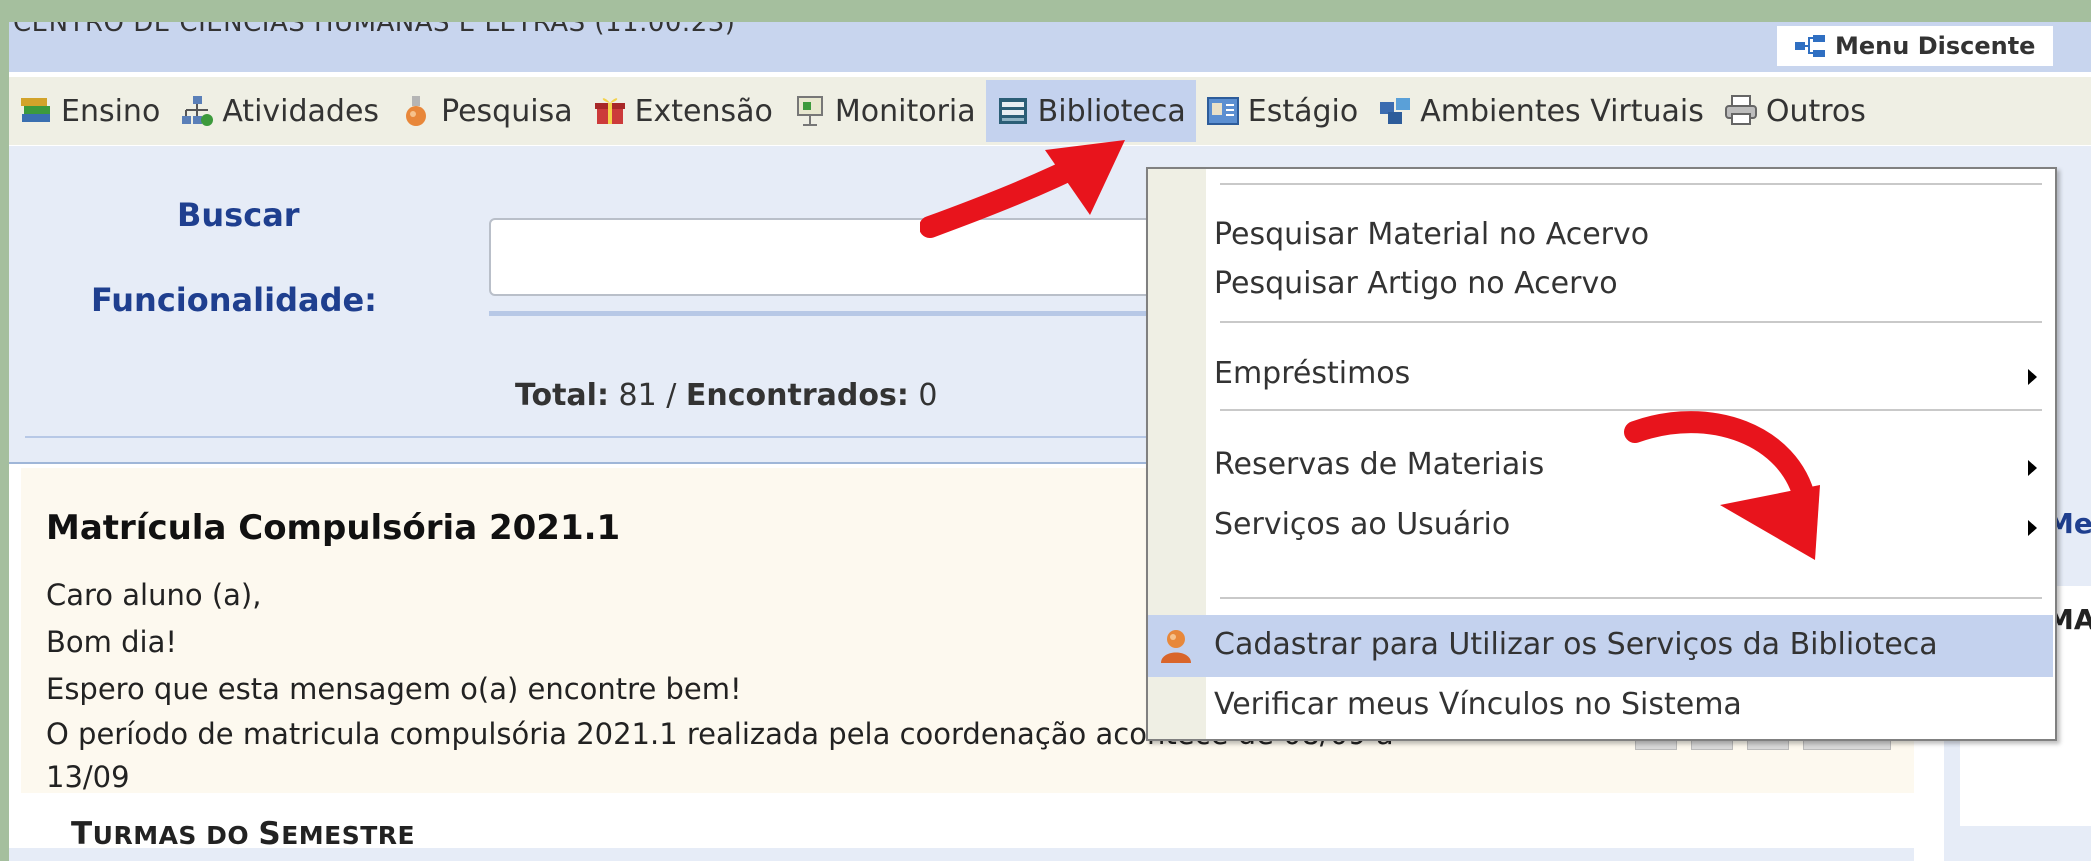 Image resolution: width=2091 pixels, height=861 pixels. Describe the element at coordinates (1935, 46) in the screenshot. I see `menu-discente-label: Menu Discente` at that location.